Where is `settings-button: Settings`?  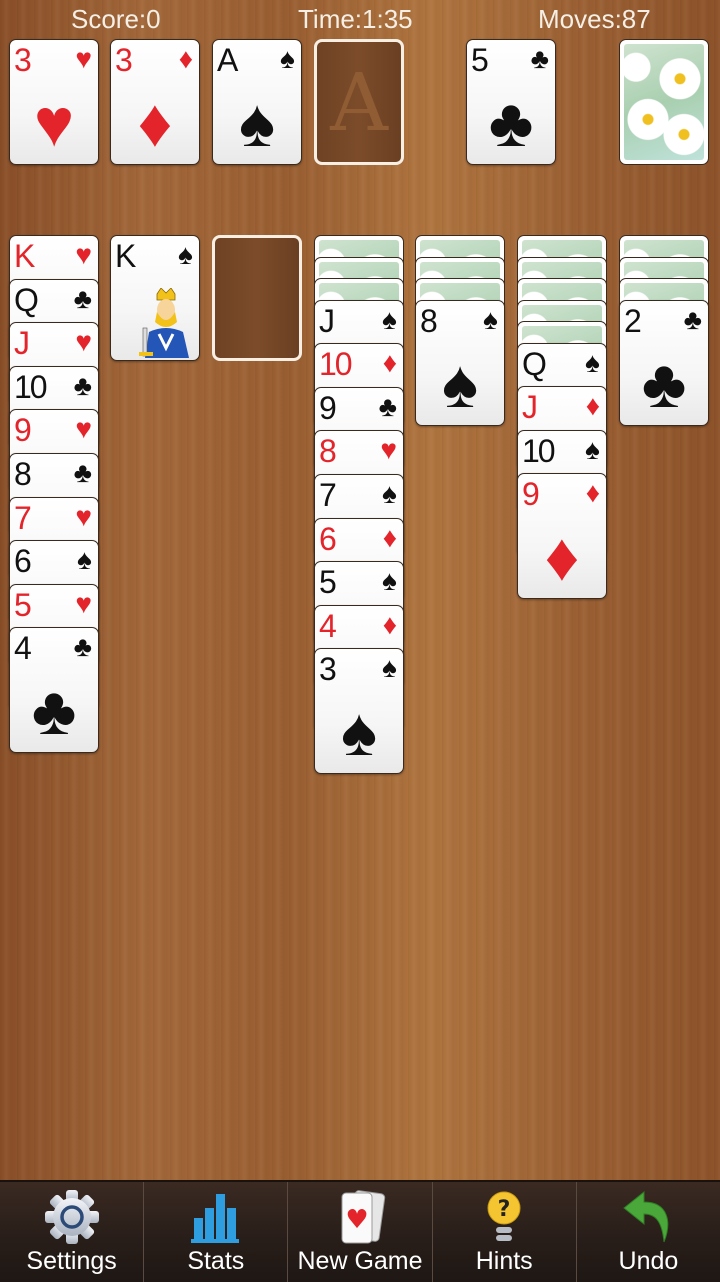
settings-button: Settings is located at coordinates (71, 1232).